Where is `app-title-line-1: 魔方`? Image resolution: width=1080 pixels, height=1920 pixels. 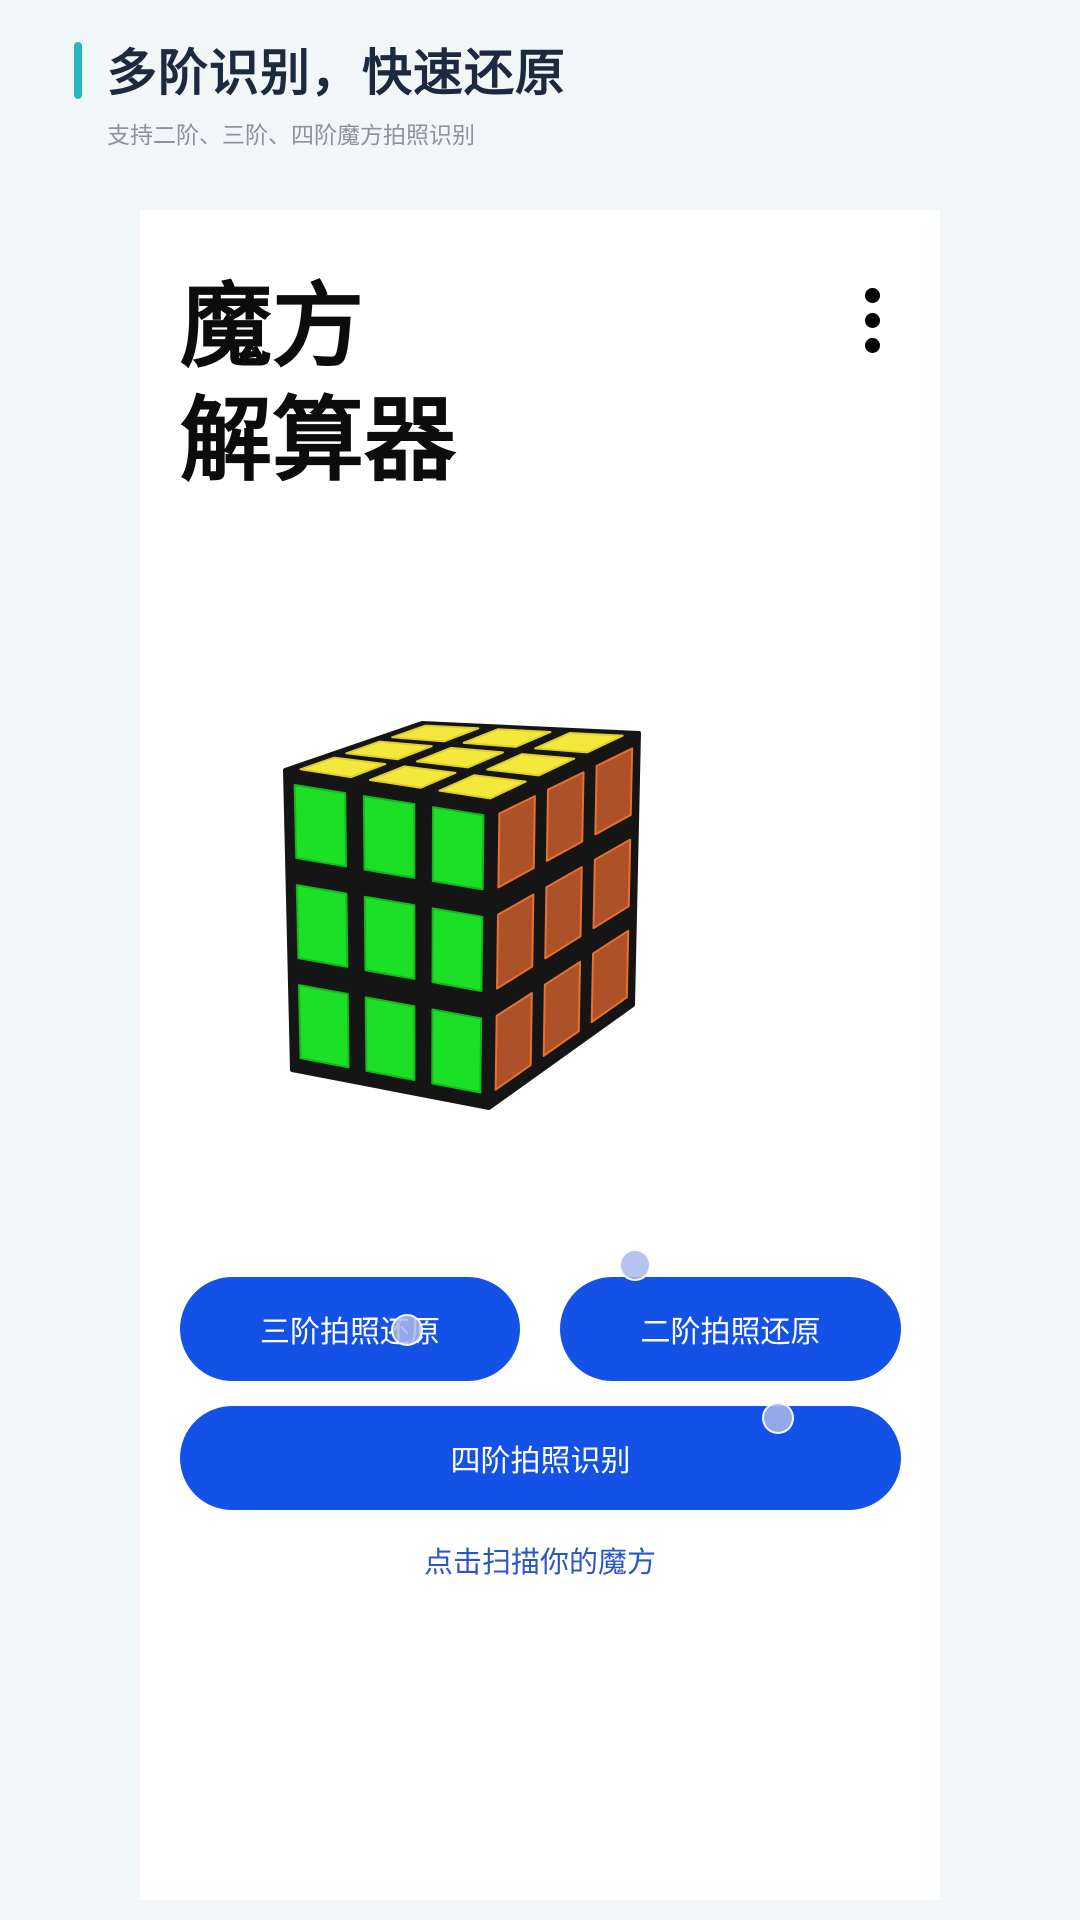
app-title-line-1: 魔方 is located at coordinates (272, 326).